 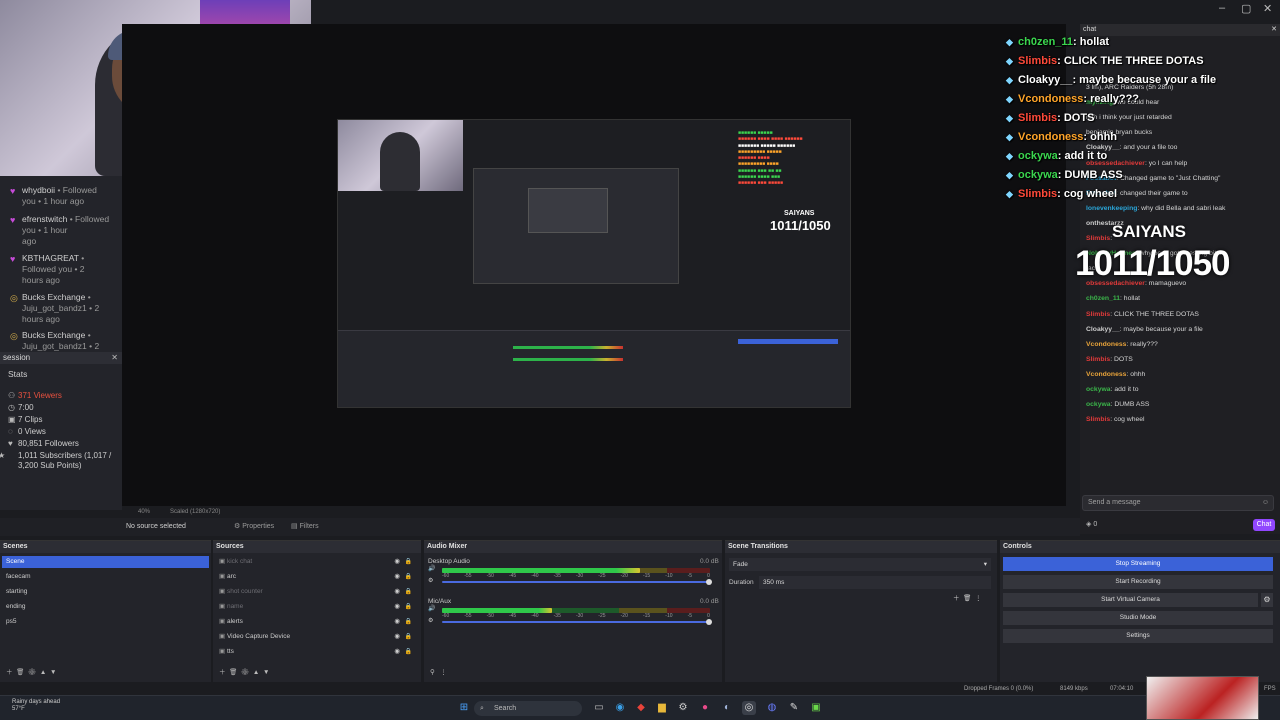 What do you see at coordinates (316, 562) in the screenshot?
I see `source-item: ▣ kick chat ◉ 🔒` at bounding box center [316, 562].